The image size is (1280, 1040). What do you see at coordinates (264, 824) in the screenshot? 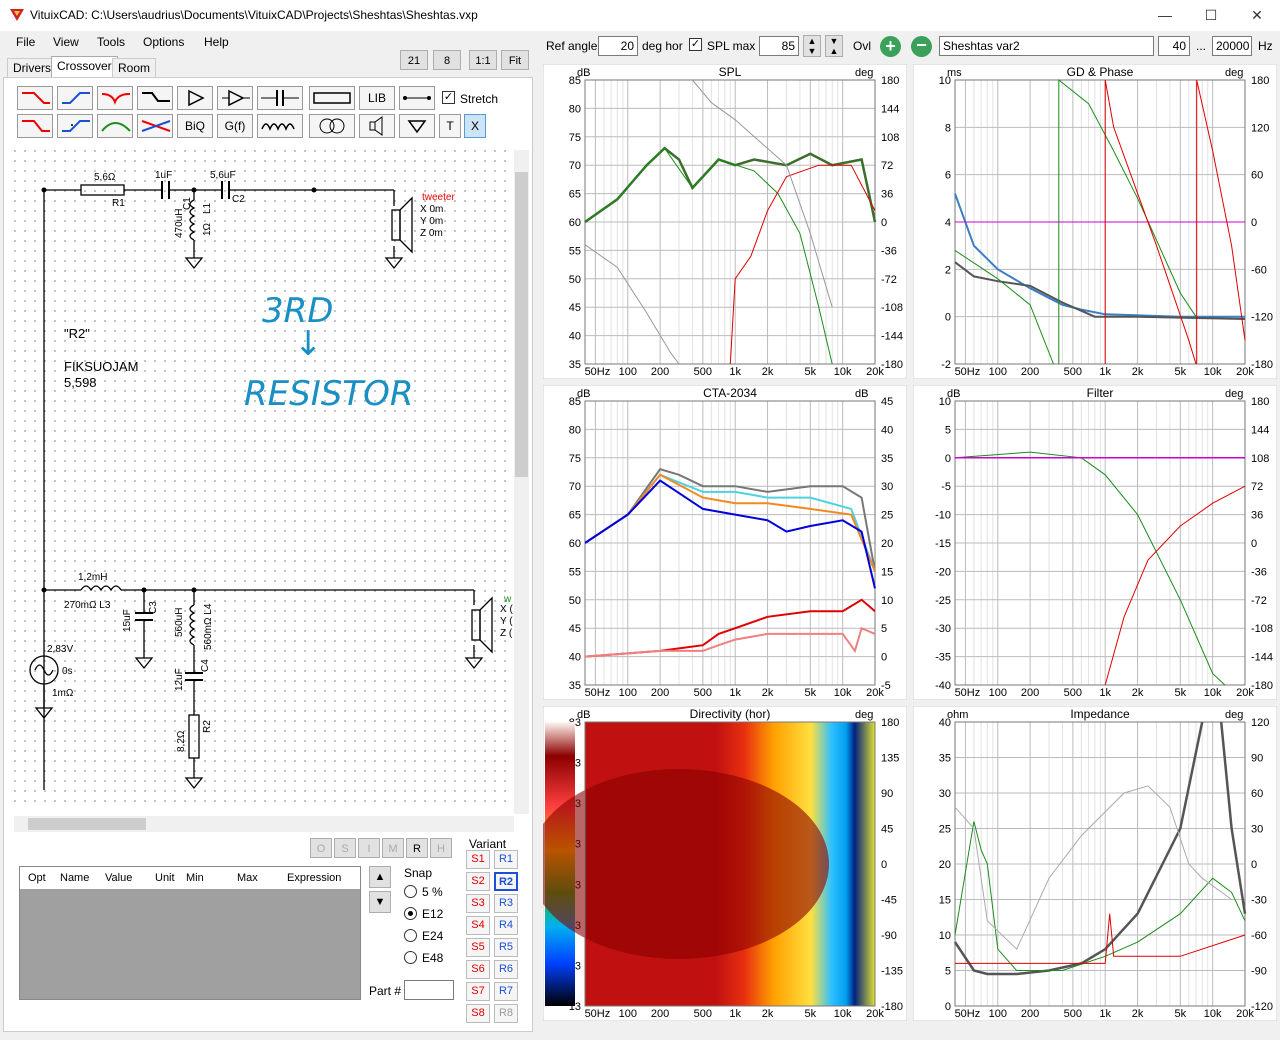
I see `schematic-hscroll` at bounding box center [264, 824].